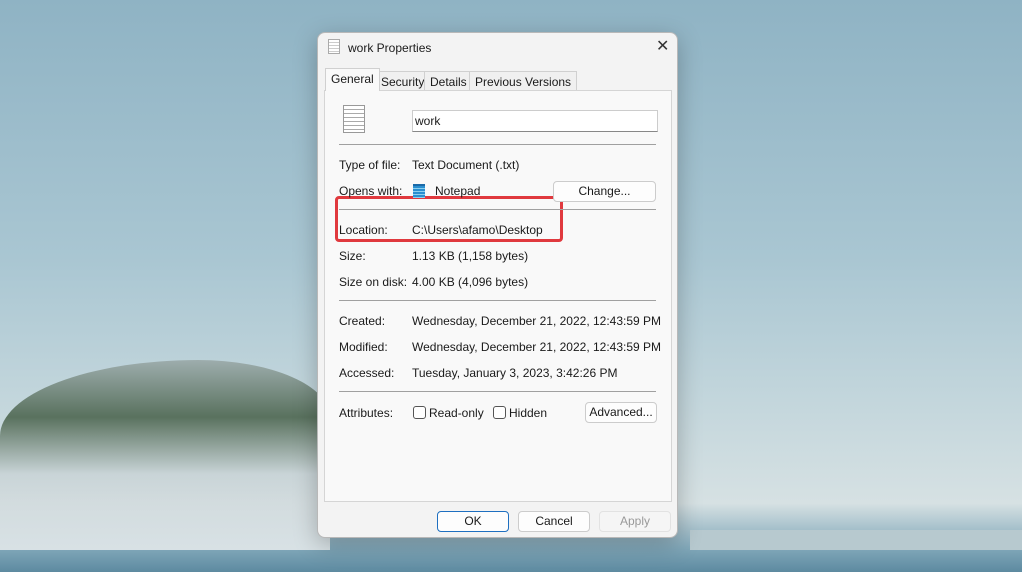 The width and height of the screenshot is (1022, 572). What do you see at coordinates (470, 282) in the screenshot?
I see `disk-value: 4.00 KB (4,096 bytes)` at bounding box center [470, 282].